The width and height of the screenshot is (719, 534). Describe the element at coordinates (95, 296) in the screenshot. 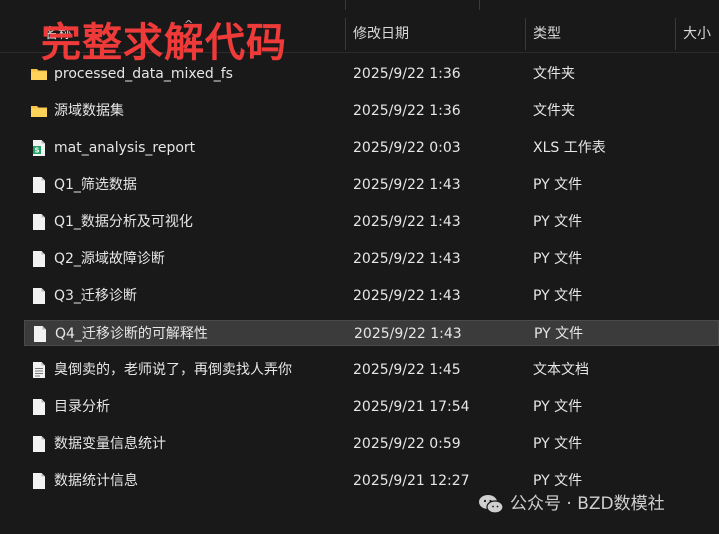

I see `file-name: Q3_迁移诊断` at that location.